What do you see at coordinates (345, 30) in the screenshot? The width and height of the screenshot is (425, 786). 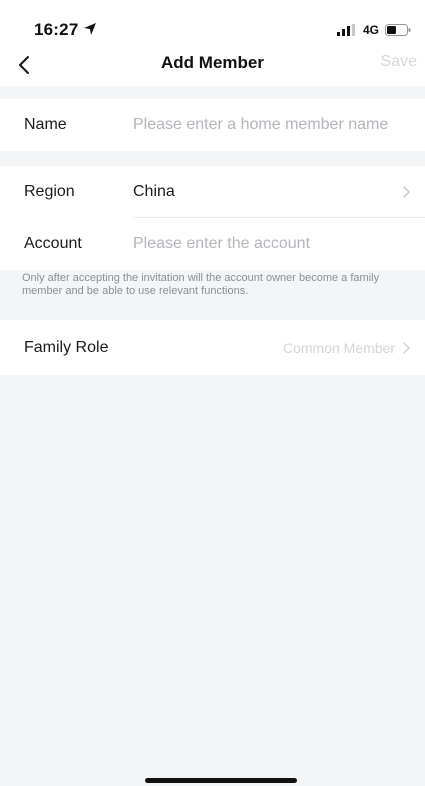 I see `signal-icon` at bounding box center [345, 30].